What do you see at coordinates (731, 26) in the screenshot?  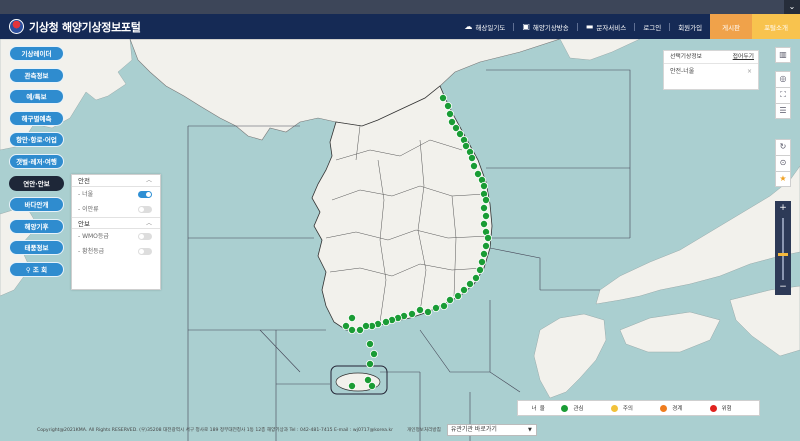 I see `nav-board: 게시판` at bounding box center [731, 26].